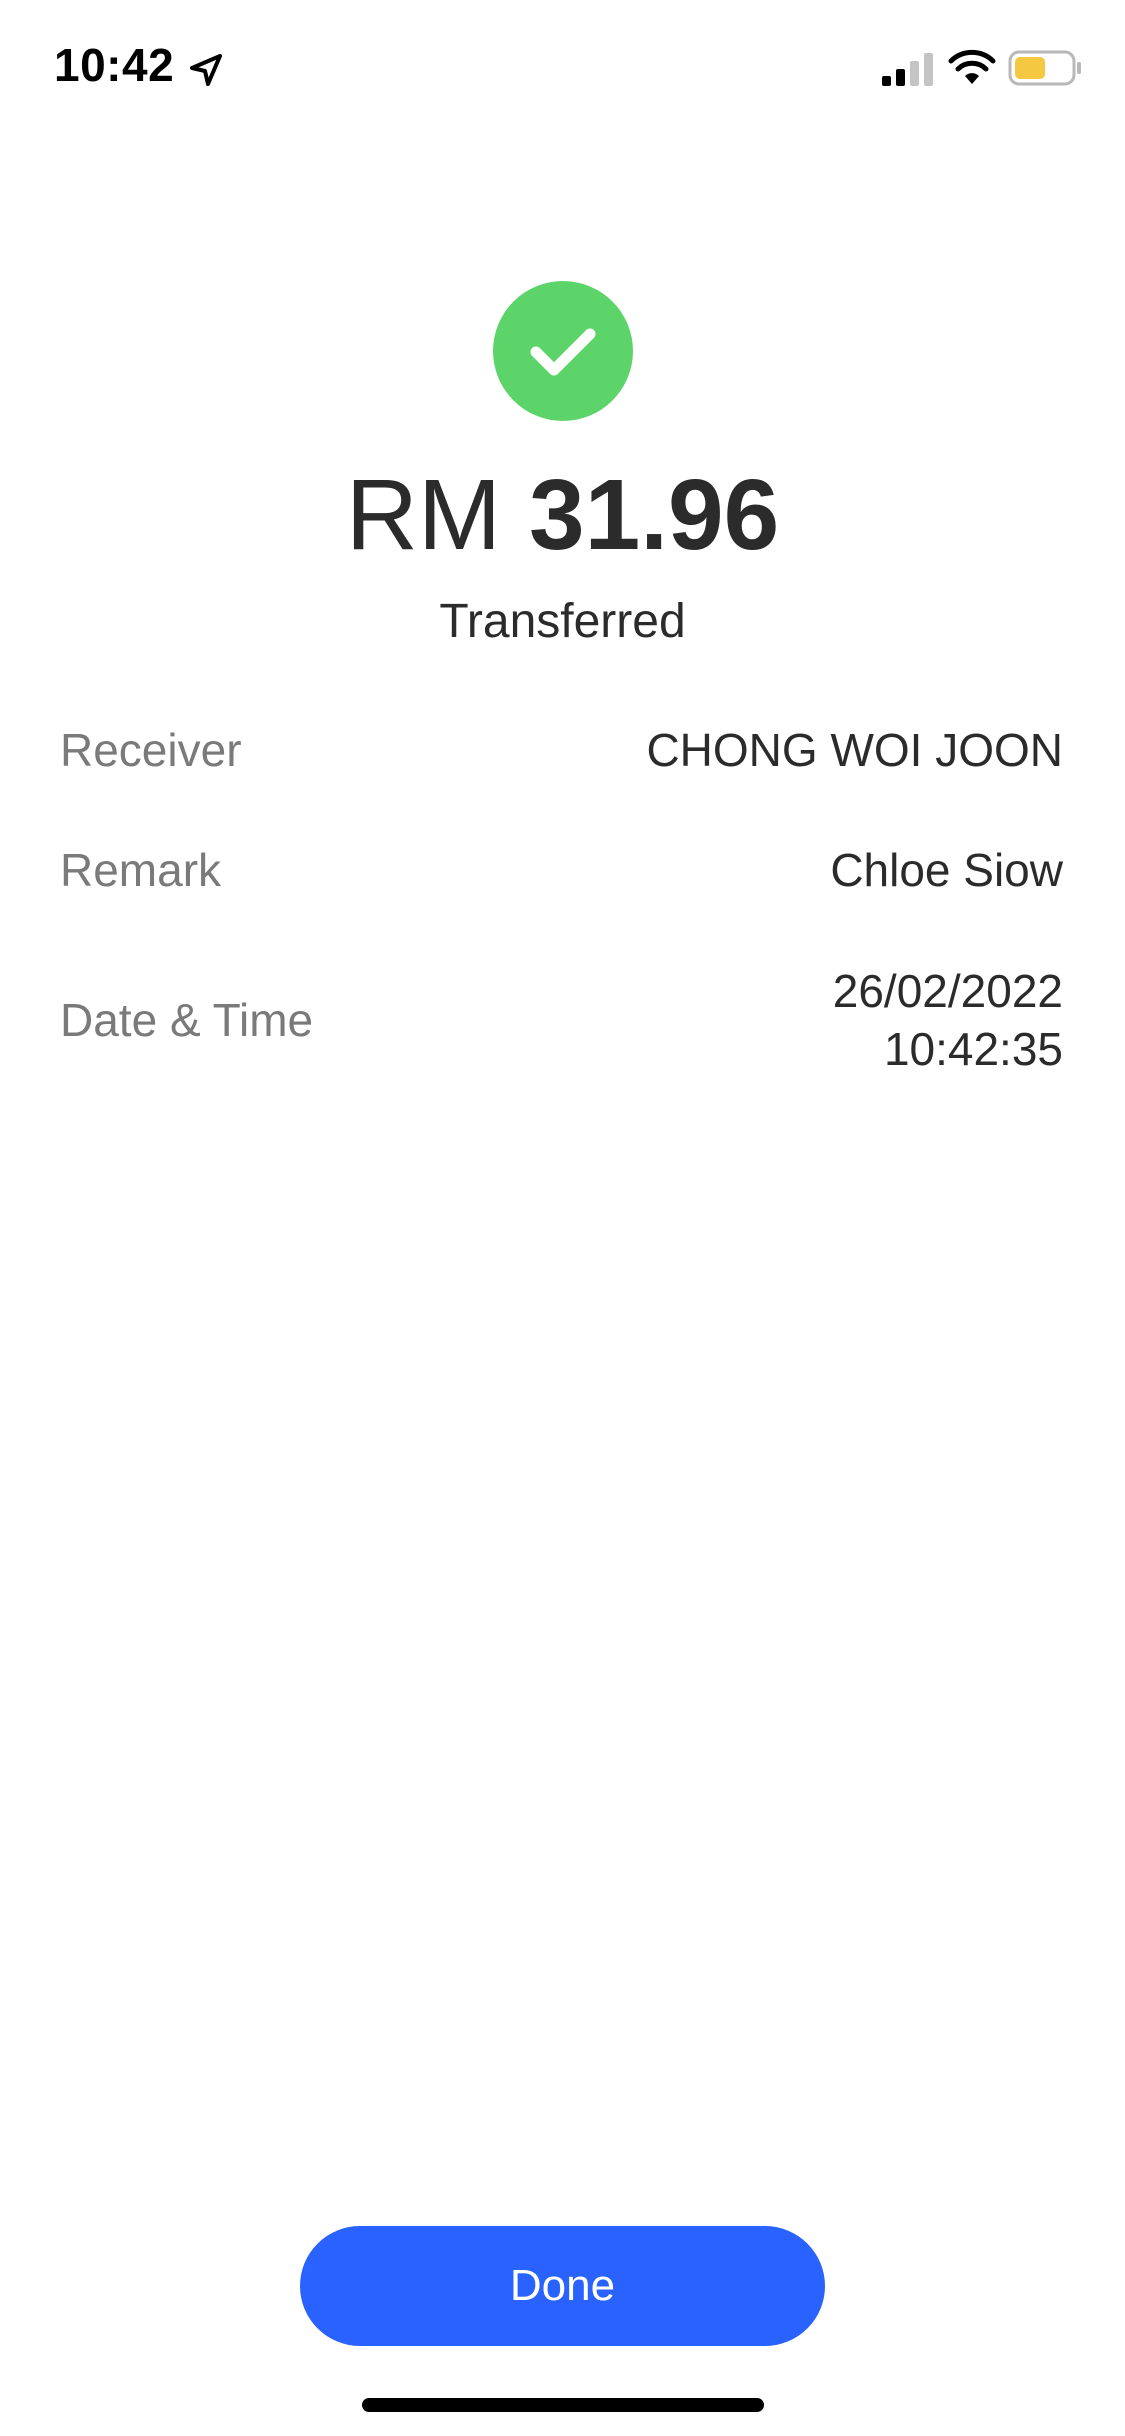 The width and height of the screenshot is (1125, 2436). Describe the element at coordinates (654, 515) in the screenshot. I see `amount-value: 31.96` at that location.